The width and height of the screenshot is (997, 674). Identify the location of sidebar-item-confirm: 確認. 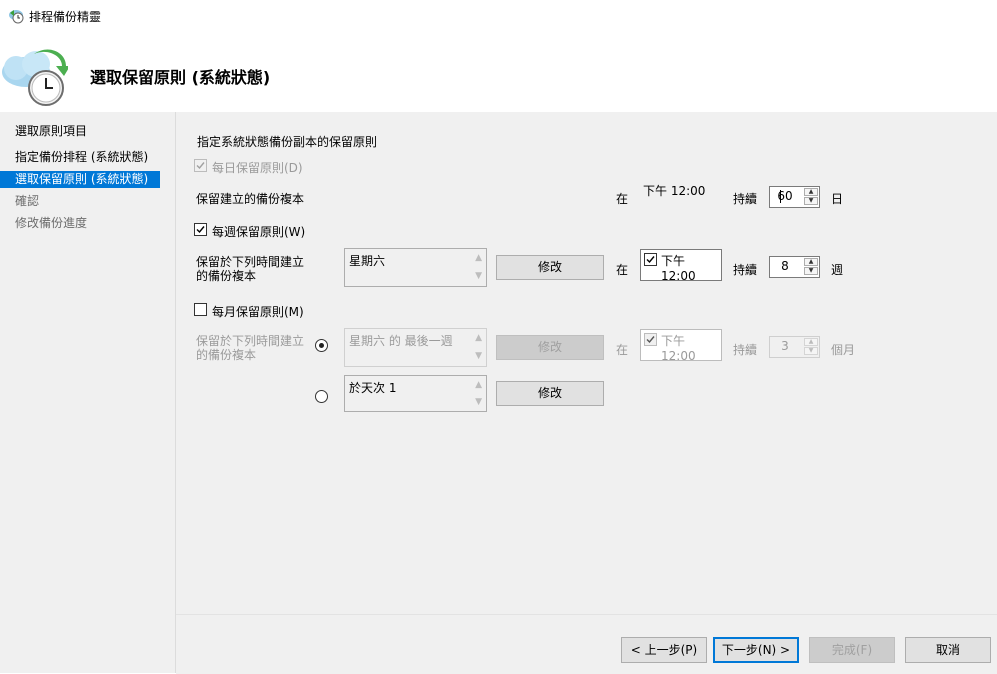
(27, 201).